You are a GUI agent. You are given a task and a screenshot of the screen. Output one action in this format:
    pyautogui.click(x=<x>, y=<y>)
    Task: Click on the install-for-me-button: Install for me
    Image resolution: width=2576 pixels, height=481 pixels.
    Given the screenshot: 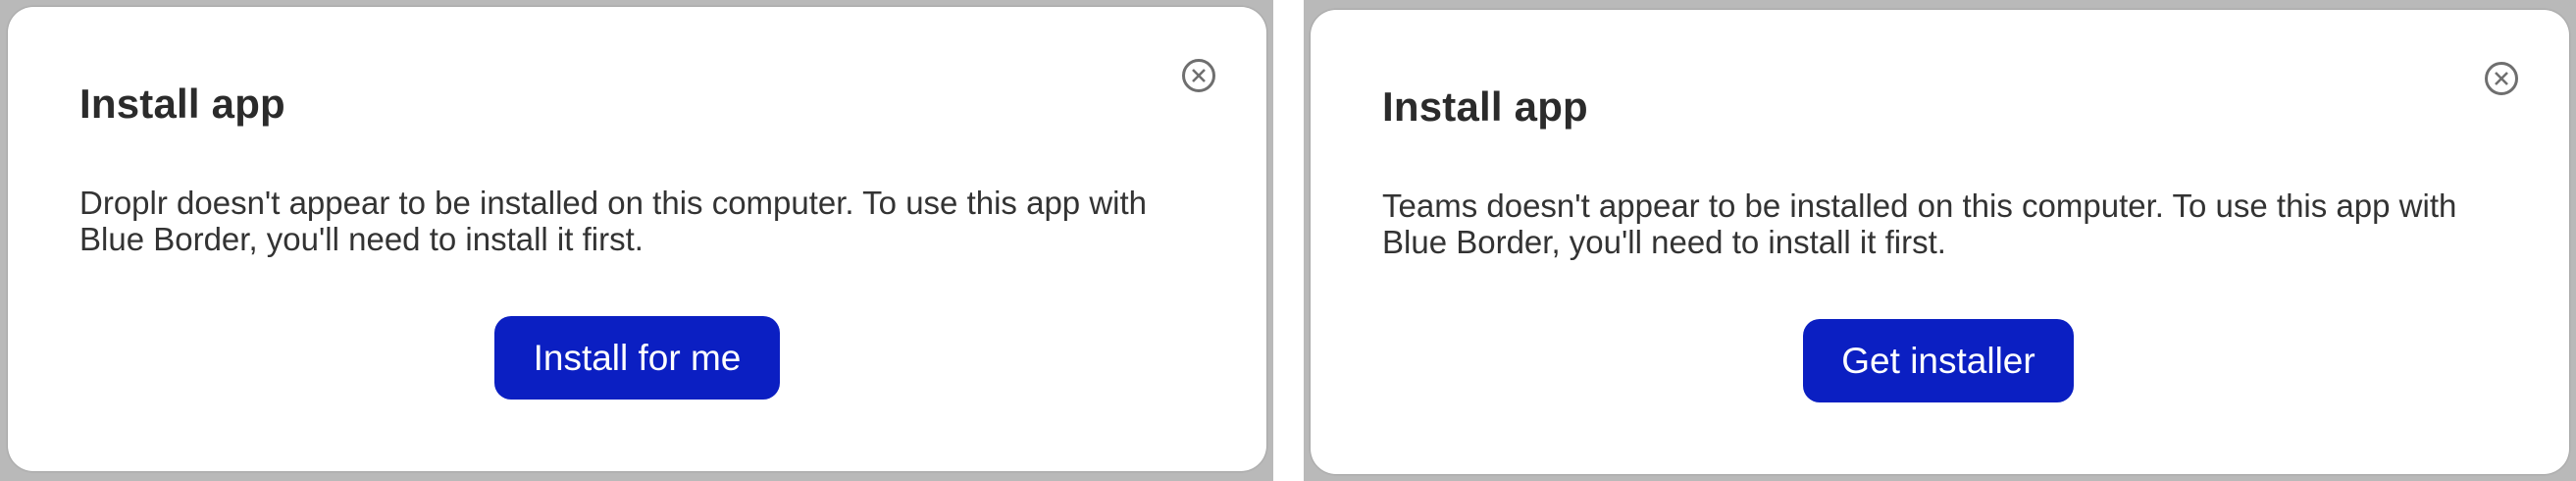 What is the action you would take?
    pyautogui.click(x=637, y=358)
    